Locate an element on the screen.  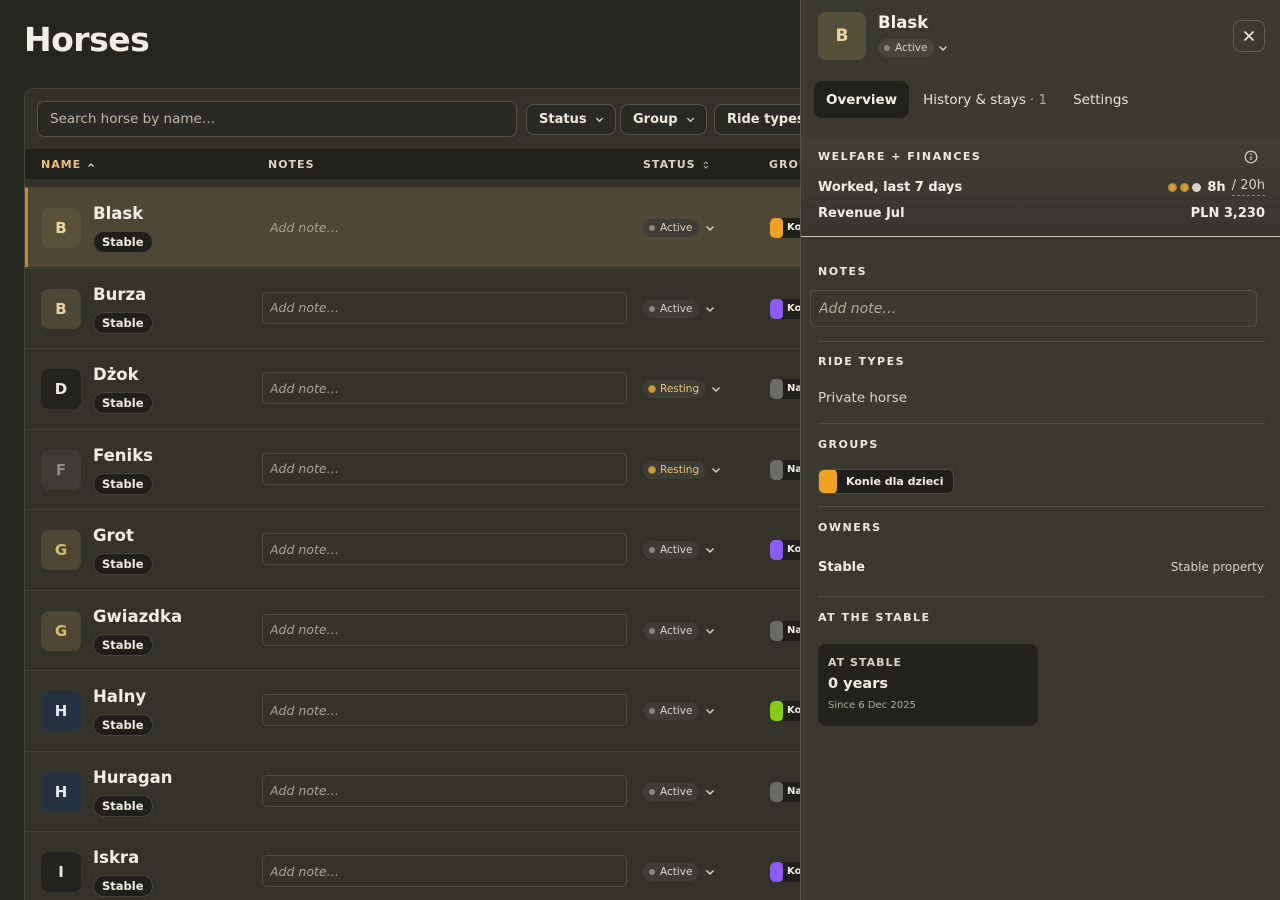
page-title: Horses is located at coordinates (87, 39).